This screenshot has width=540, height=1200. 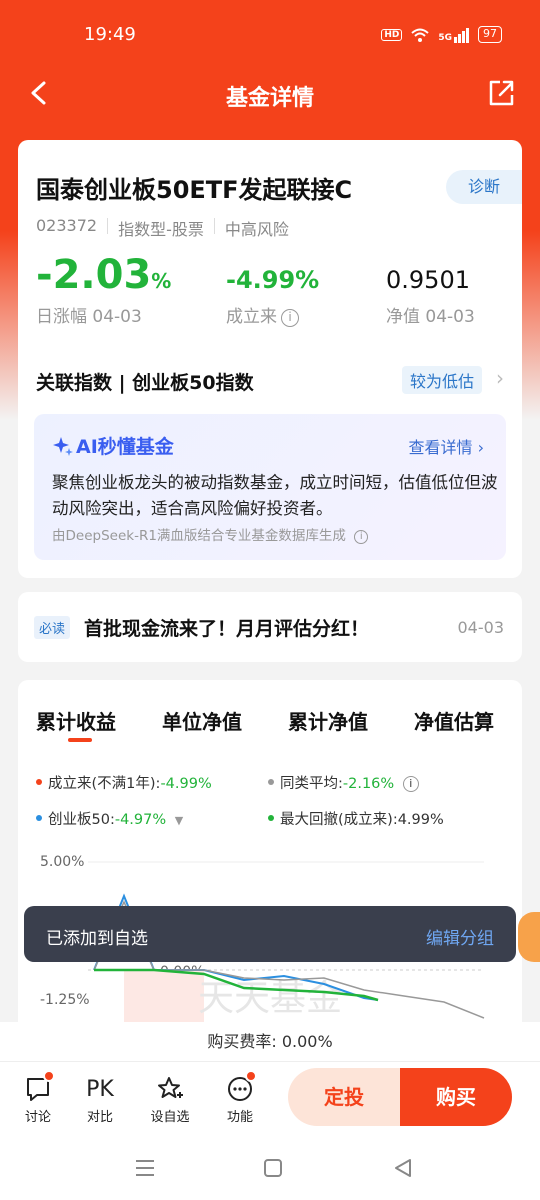 I want to click on page-title: 基金详情, so click(x=269, y=98).